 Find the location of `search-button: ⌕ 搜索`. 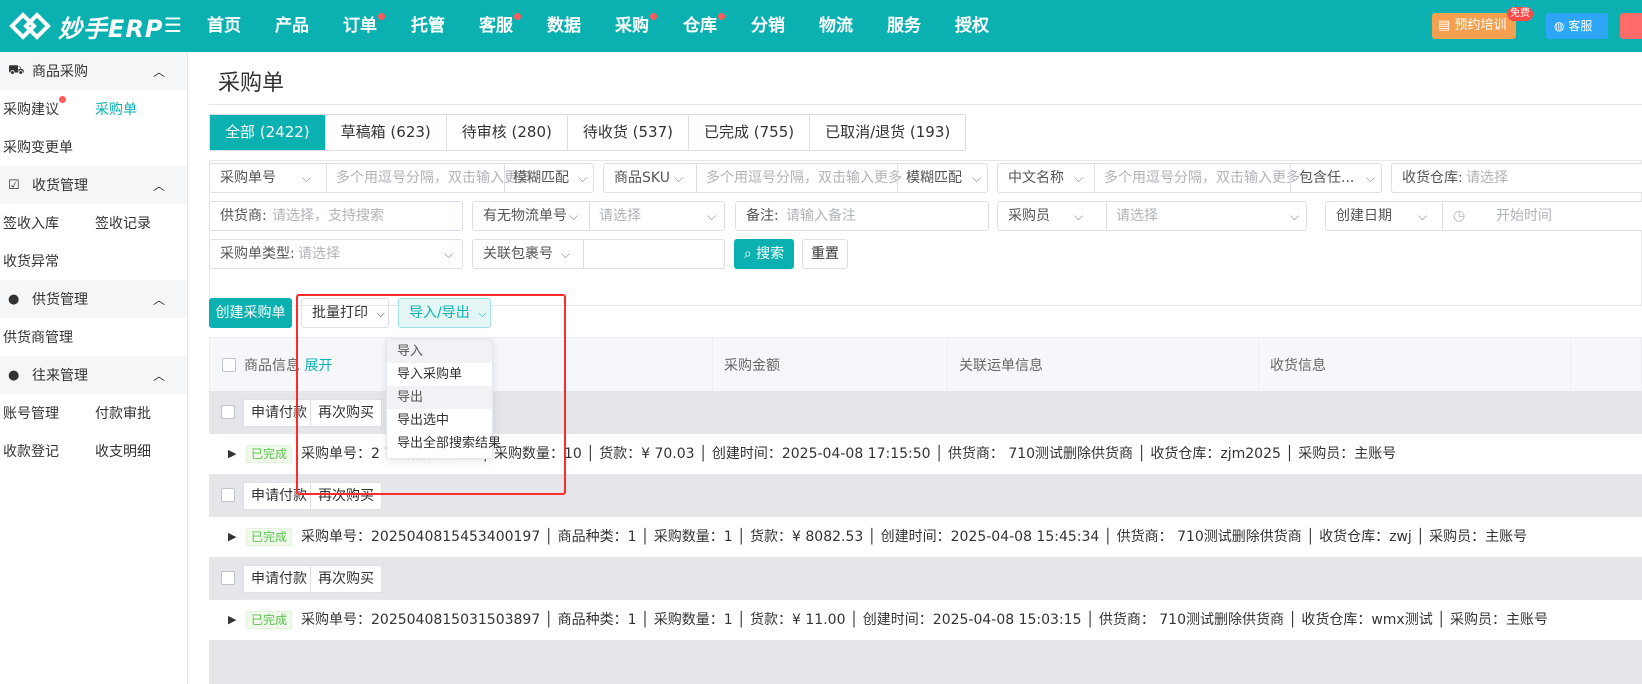

search-button: ⌕ 搜索 is located at coordinates (764, 254).